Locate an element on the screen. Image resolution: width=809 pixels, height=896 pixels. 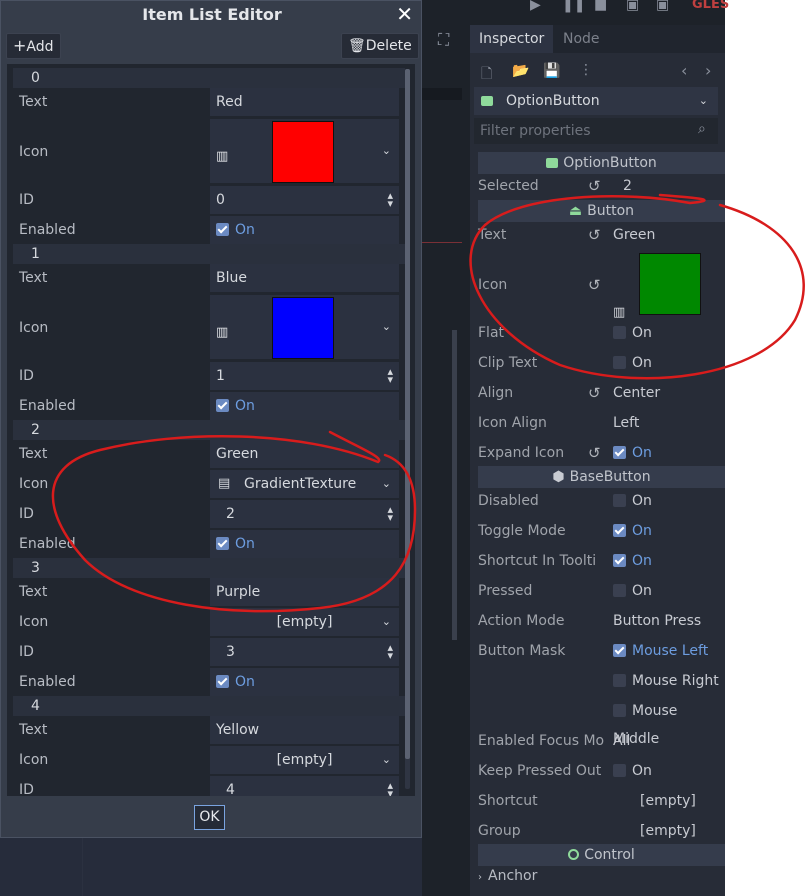
play-icon: ▶ is located at coordinates (535, 6).